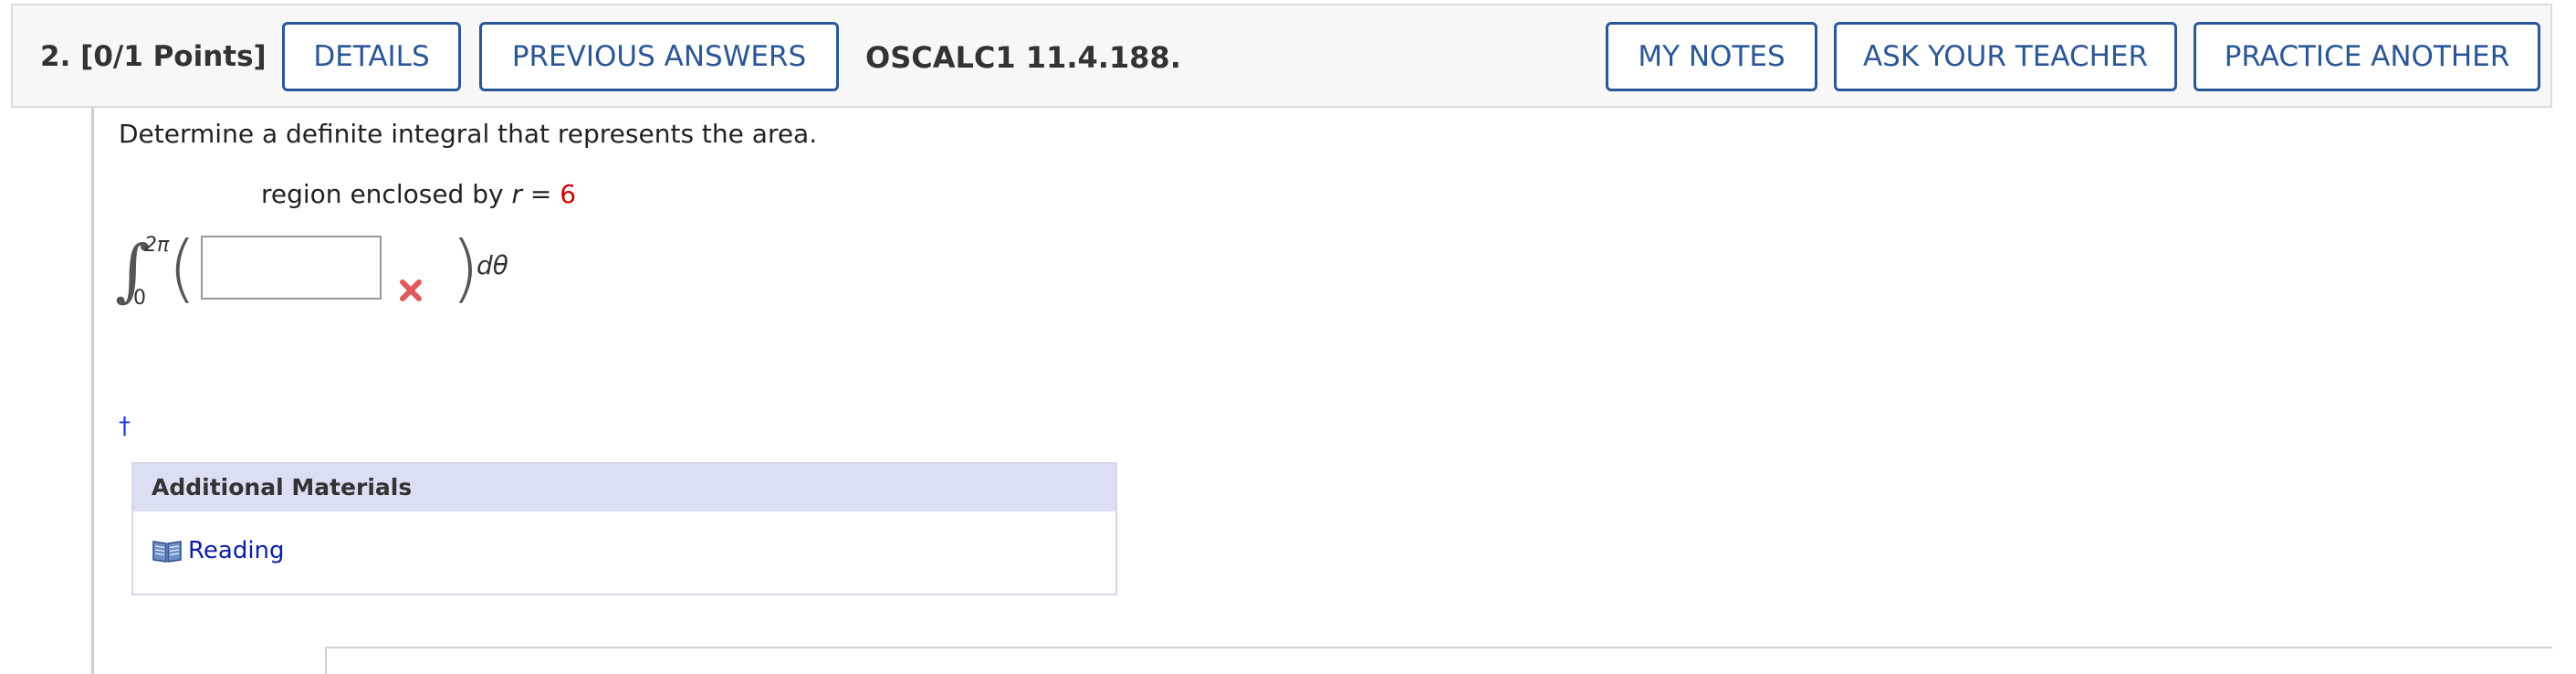  Describe the element at coordinates (516, 194) in the screenshot. I see `region-variable: r` at that location.